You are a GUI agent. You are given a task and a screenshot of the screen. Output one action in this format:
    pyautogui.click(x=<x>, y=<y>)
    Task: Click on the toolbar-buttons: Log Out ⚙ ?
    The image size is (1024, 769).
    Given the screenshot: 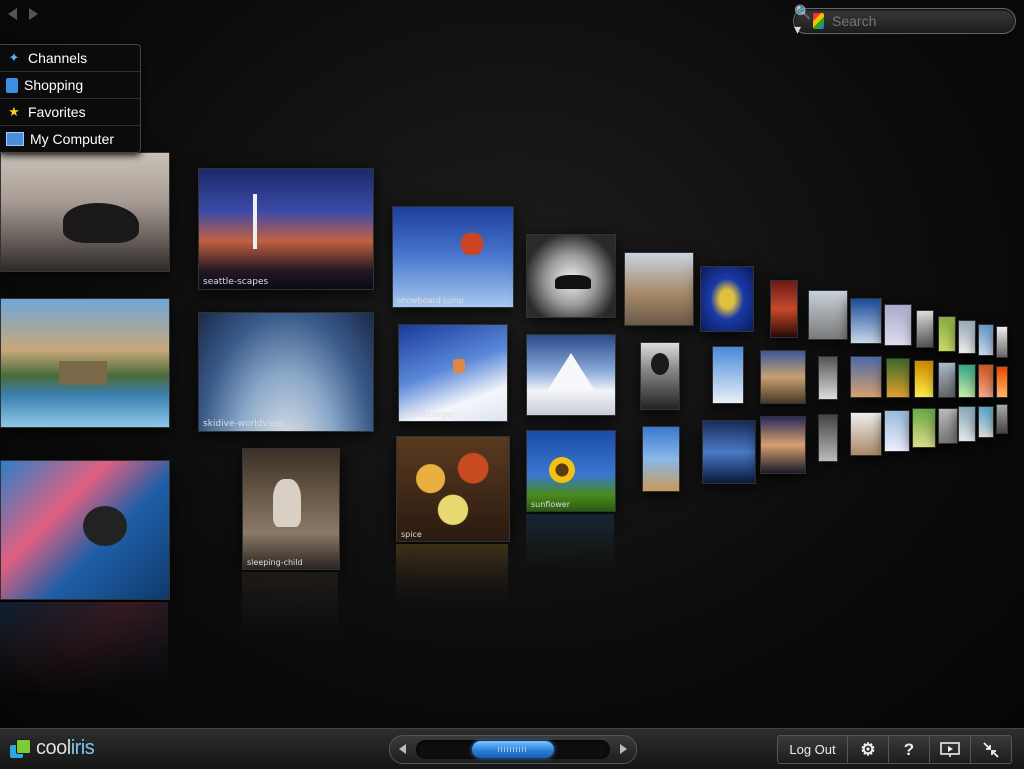 What is the action you would take?
    pyautogui.click(x=894, y=749)
    